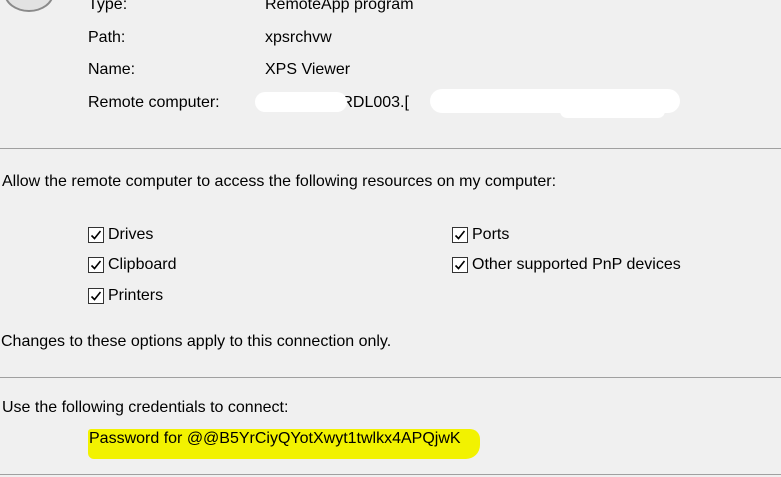 The width and height of the screenshot is (781, 477). Describe the element at coordinates (112, 69) in the screenshot. I see `name-label: Name:` at that location.